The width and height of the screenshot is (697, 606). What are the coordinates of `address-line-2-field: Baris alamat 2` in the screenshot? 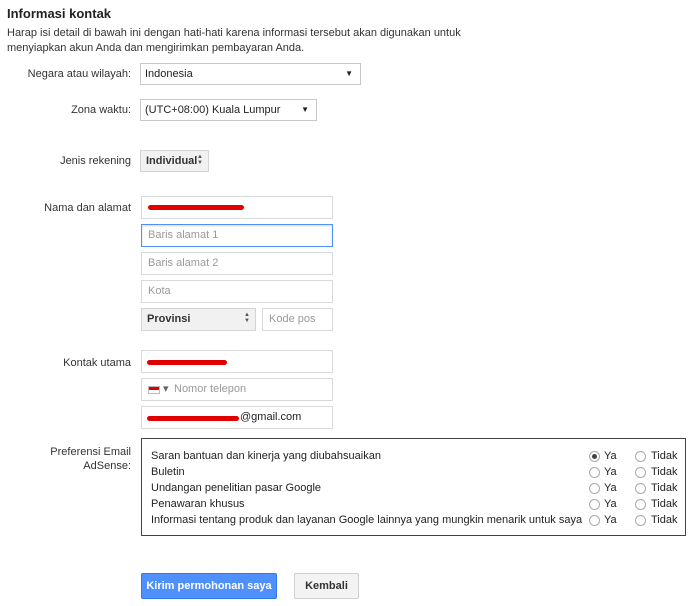 It's located at (237, 263).